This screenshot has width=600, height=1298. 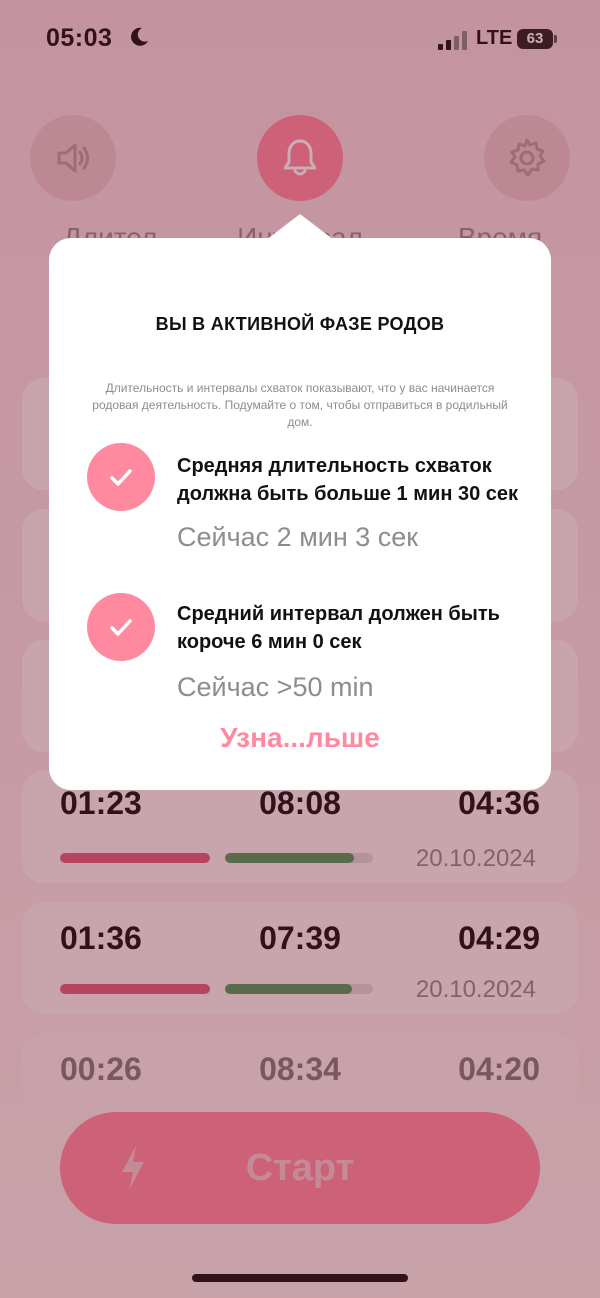 What do you see at coordinates (300, 324) in the screenshot?
I see `dialog-title: ВЫ В АКТИВНОЙ ФАЗЕ РОДОВ` at bounding box center [300, 324].